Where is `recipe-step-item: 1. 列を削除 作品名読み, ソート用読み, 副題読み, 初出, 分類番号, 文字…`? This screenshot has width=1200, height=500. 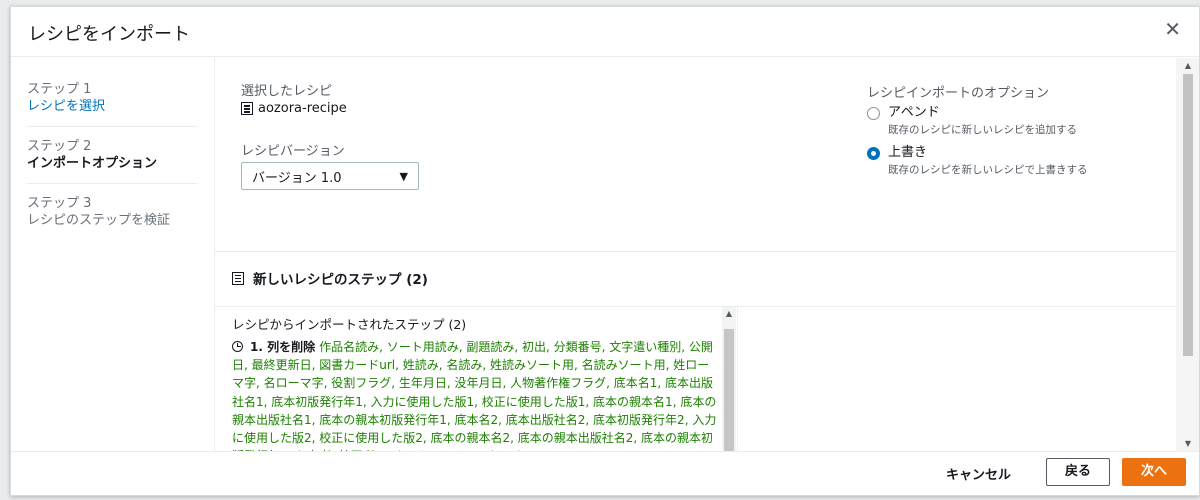
recipe-step-item: 1. 列を削除 作品名読み, ソート用読み, 副題読み, 初出, 分類番号, 文字… is located at coordinates (476, 394).